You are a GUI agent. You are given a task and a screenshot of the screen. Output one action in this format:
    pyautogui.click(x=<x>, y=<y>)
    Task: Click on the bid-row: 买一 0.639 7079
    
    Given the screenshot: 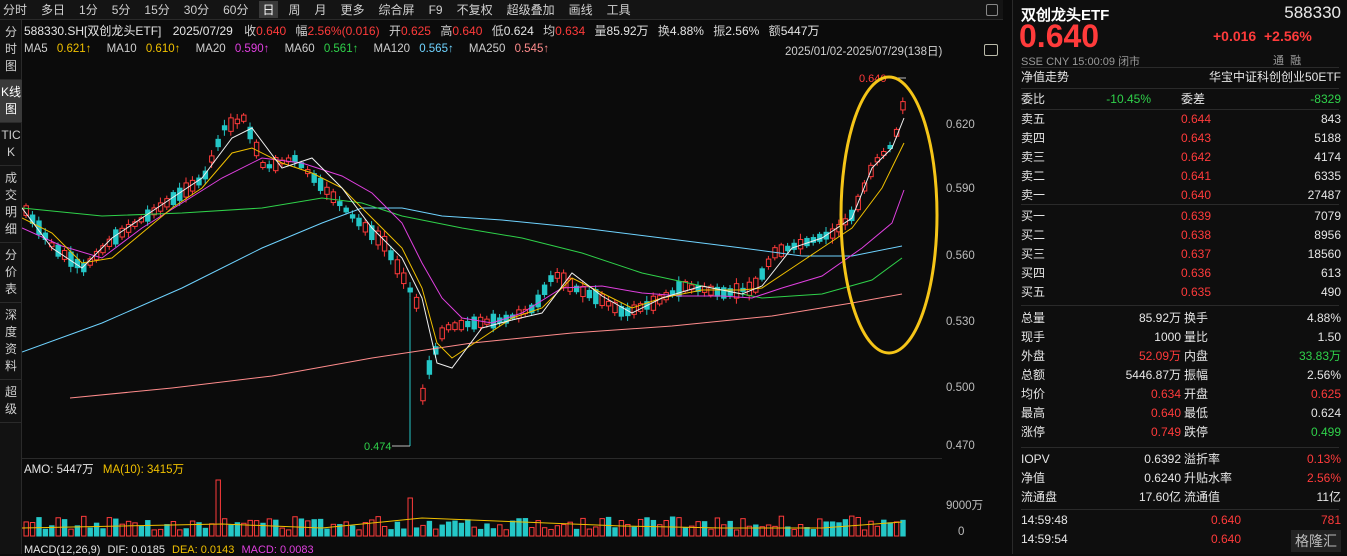 What is the action you would take?
    pyautogui.click(x=1181, y=216)
    